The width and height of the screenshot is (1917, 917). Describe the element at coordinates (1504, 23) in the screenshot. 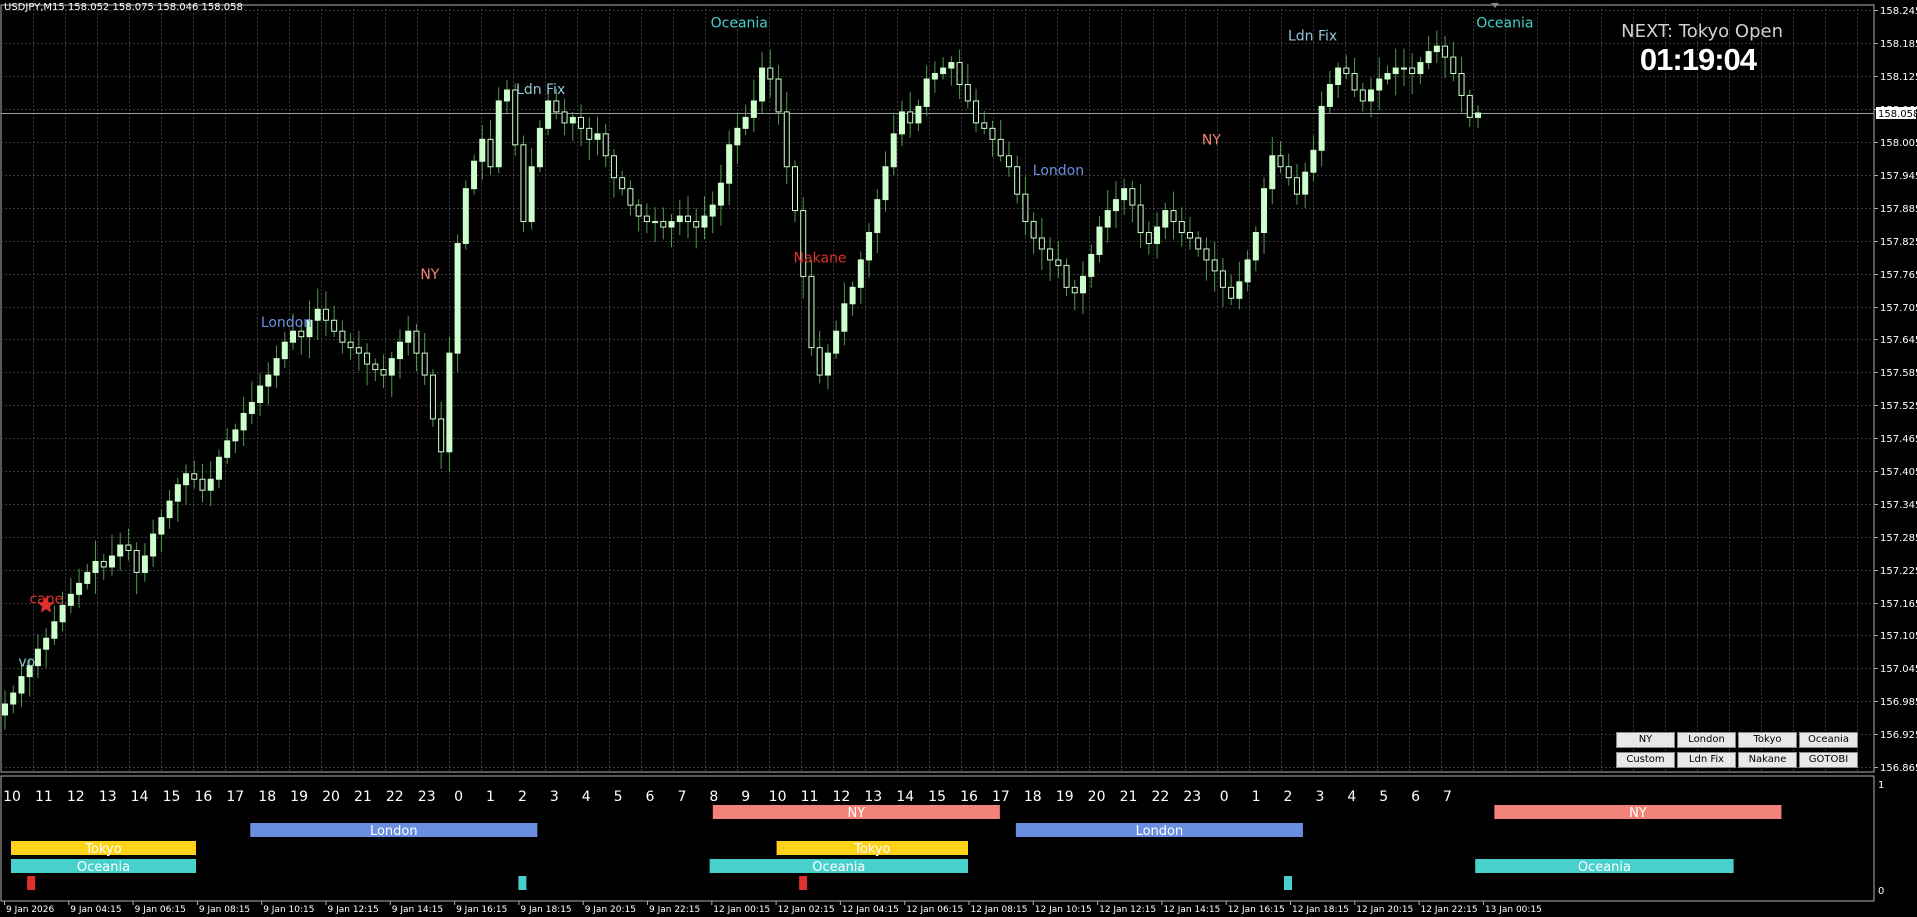

I see `session-marker-label: Oceania` at that location.